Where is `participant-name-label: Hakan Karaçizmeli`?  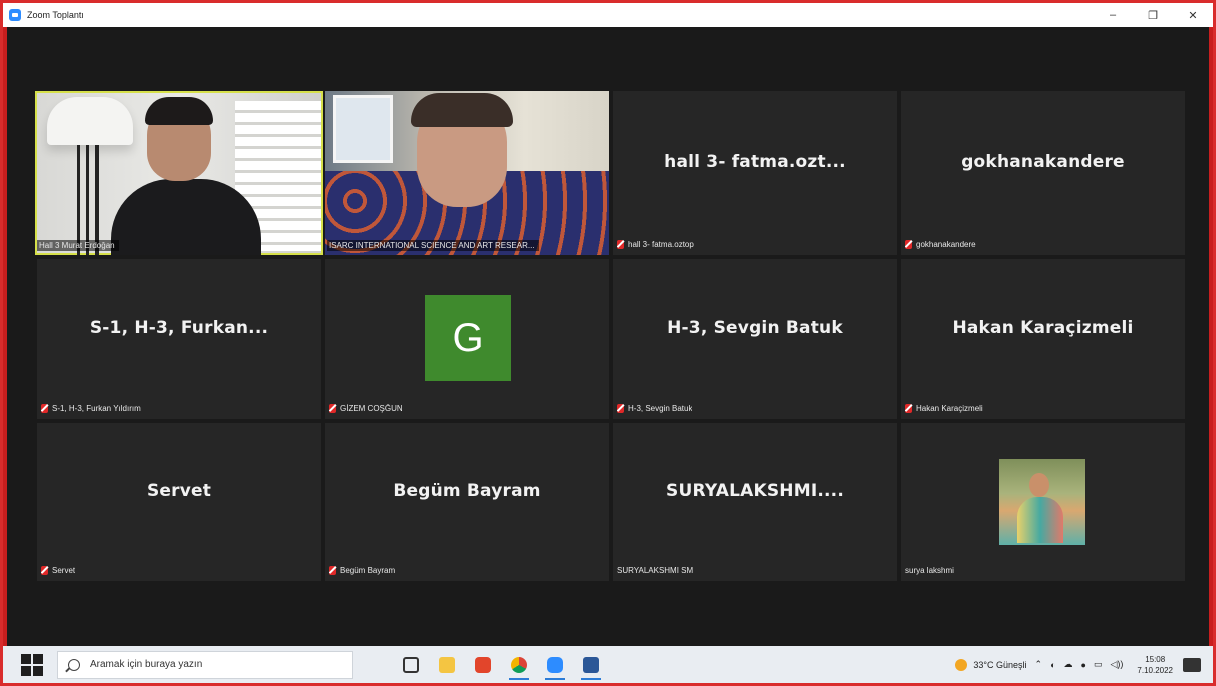
participant-name-label: Hakan Karaçizmeli is located at coordinates (944, 408).